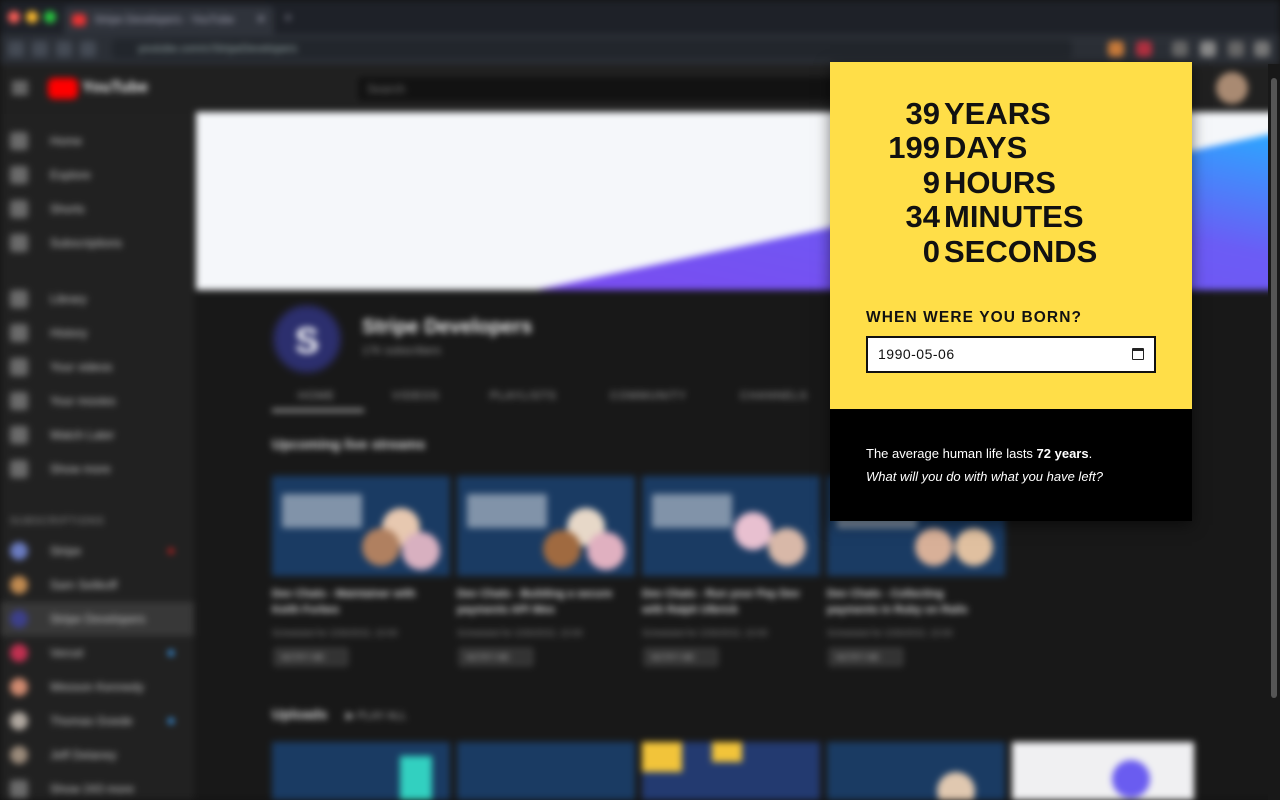 This screenshot has height=800, width=1280. What do you see at coordinates (171, 551) in the screenshot?
I see `live-indicator` at bounding box center [171, 551].